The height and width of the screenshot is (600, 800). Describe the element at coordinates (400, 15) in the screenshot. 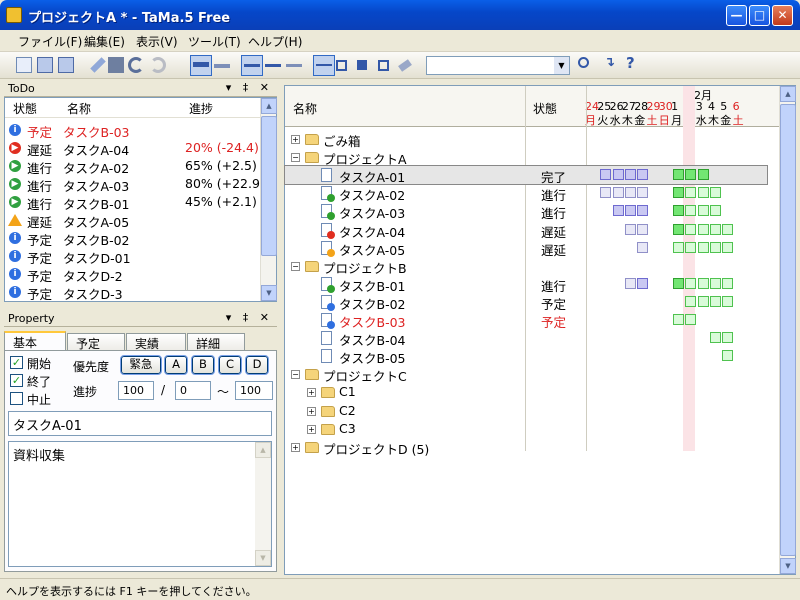

I see `title-bar: プロジェクトA * - TaMa.5 Free — □ ✕` at that location.